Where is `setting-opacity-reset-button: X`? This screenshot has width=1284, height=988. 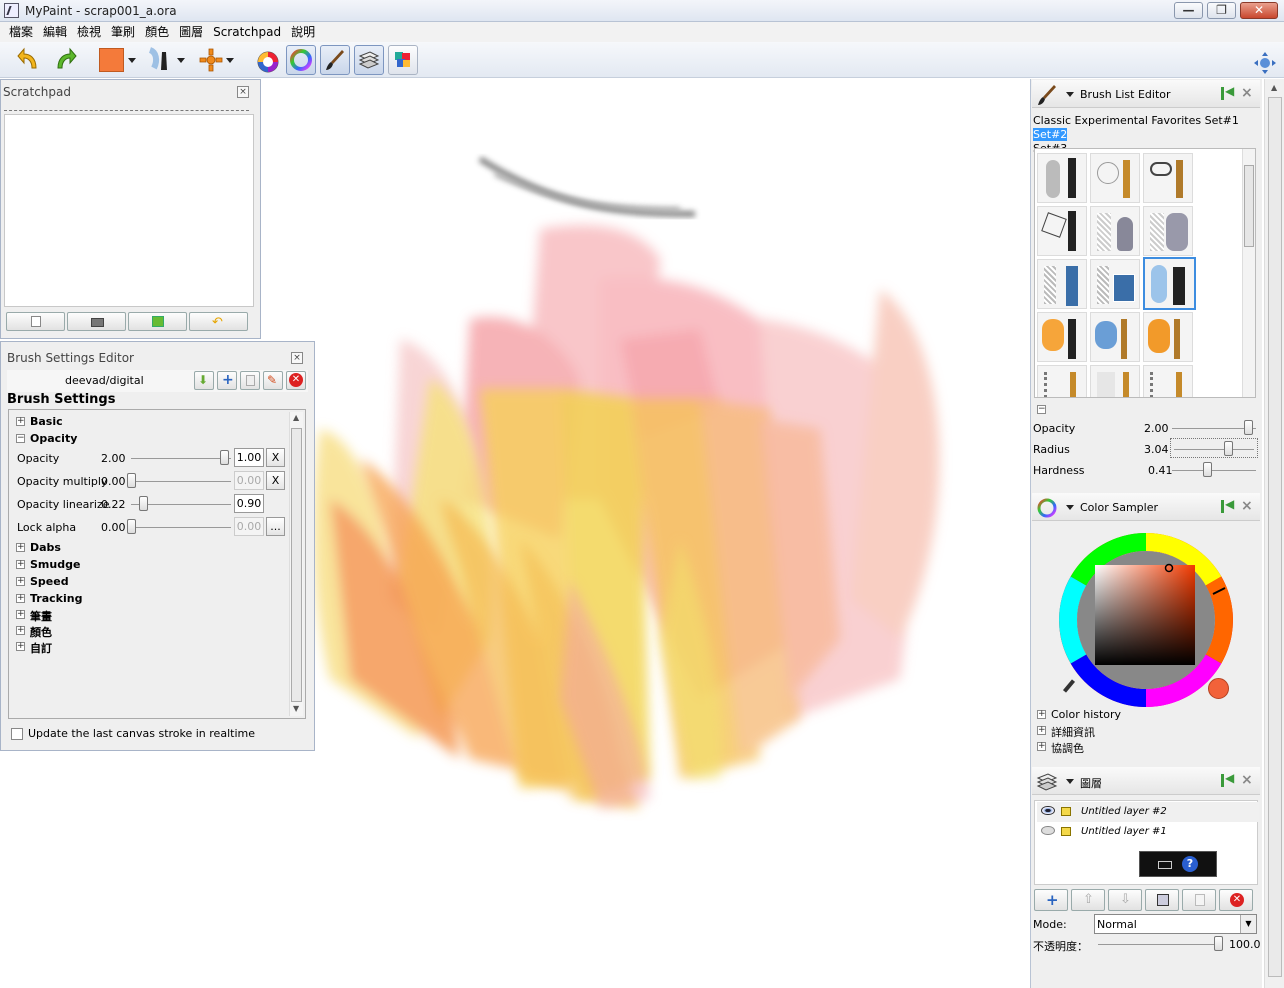 setting-opacity-reset-button: X is located at coordinates (275, 457).